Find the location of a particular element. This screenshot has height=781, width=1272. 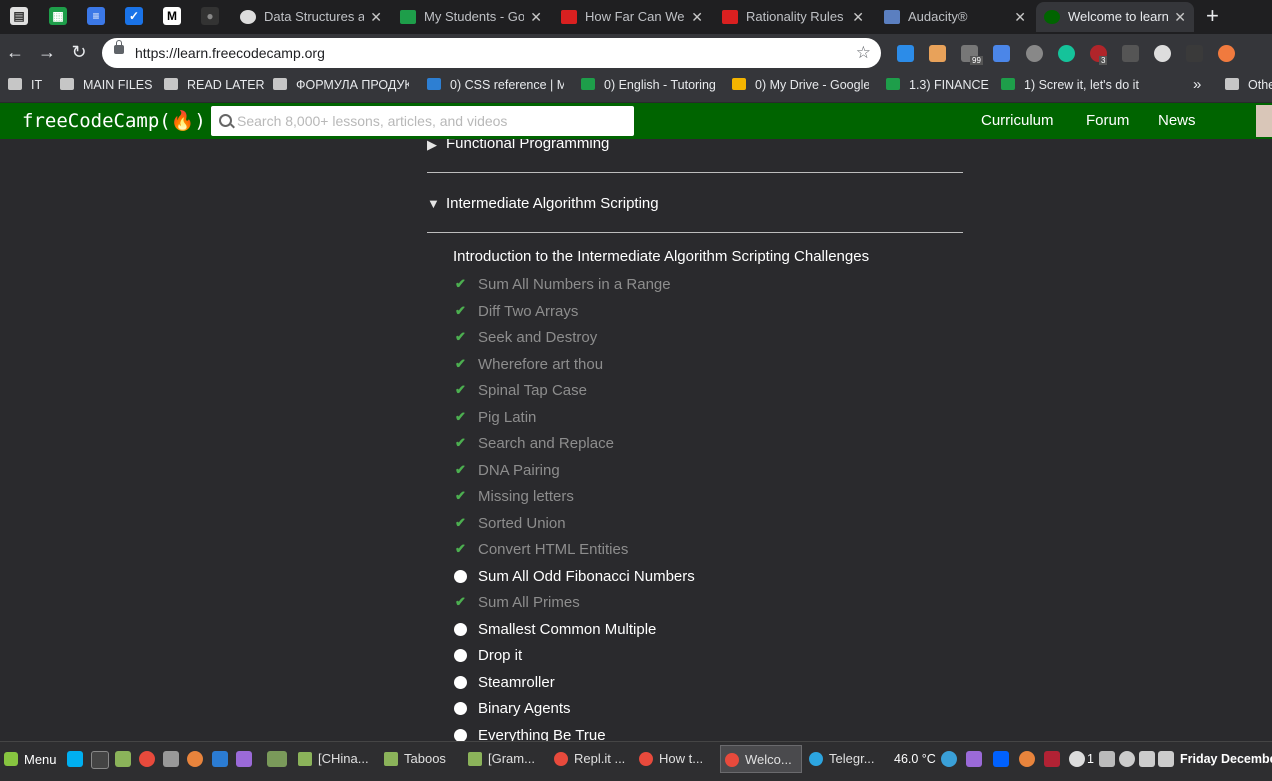

challenge-item: Smallest Common Multiple is located at coordinates (693, 632).